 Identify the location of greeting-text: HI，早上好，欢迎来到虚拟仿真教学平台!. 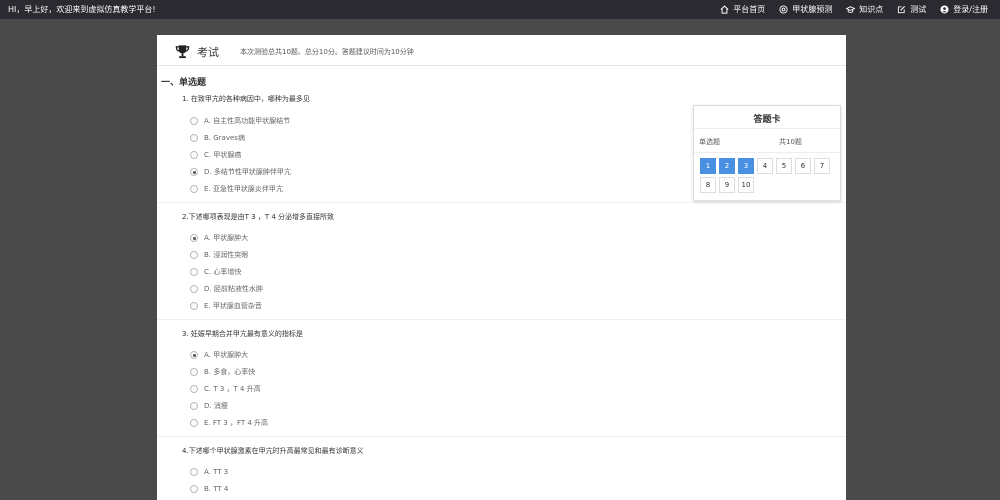
(82, 9).